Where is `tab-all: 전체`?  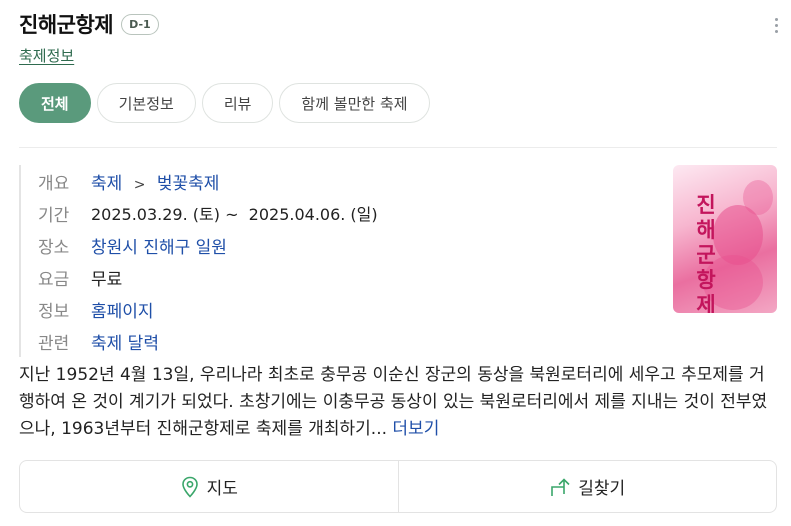
tab-all: 전체 is located at coordinates (55, 103).